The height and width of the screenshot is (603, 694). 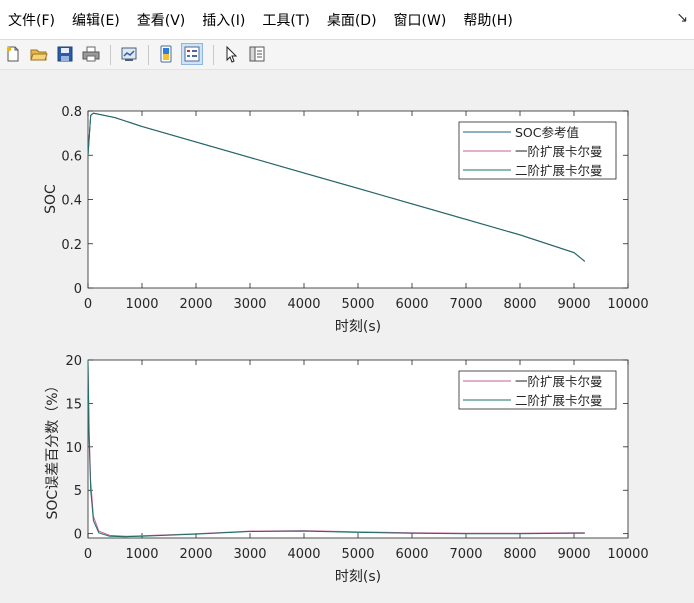 What do you see at coordinates (192, 54) in the screenshot?
I see `insert-legend-icon` at bounding box center [192, 54].